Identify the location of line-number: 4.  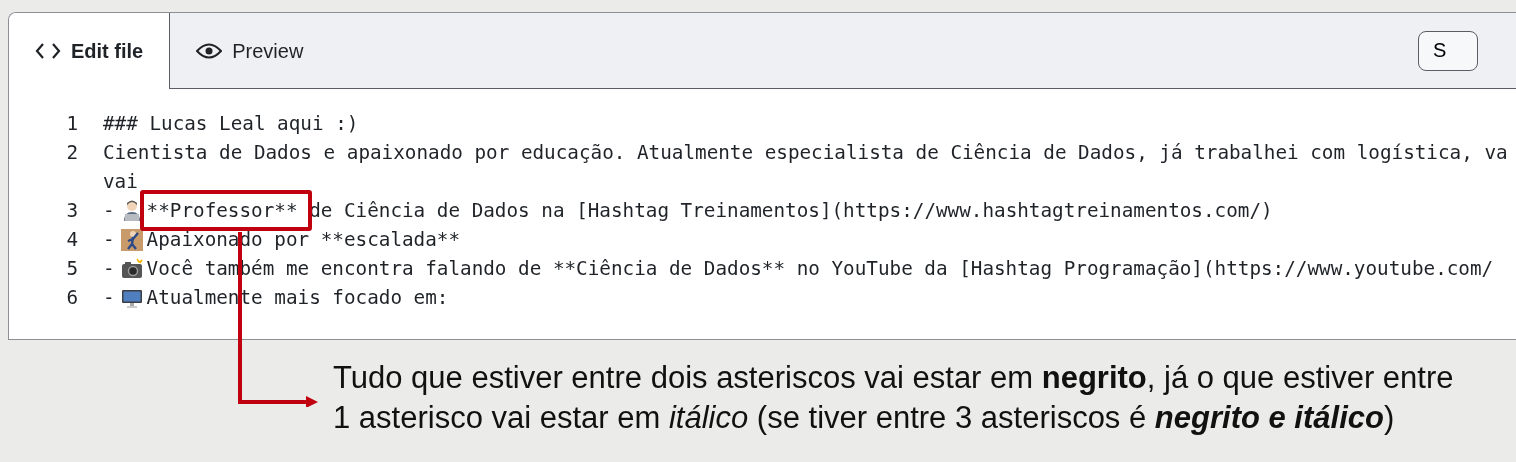
(72, 240).